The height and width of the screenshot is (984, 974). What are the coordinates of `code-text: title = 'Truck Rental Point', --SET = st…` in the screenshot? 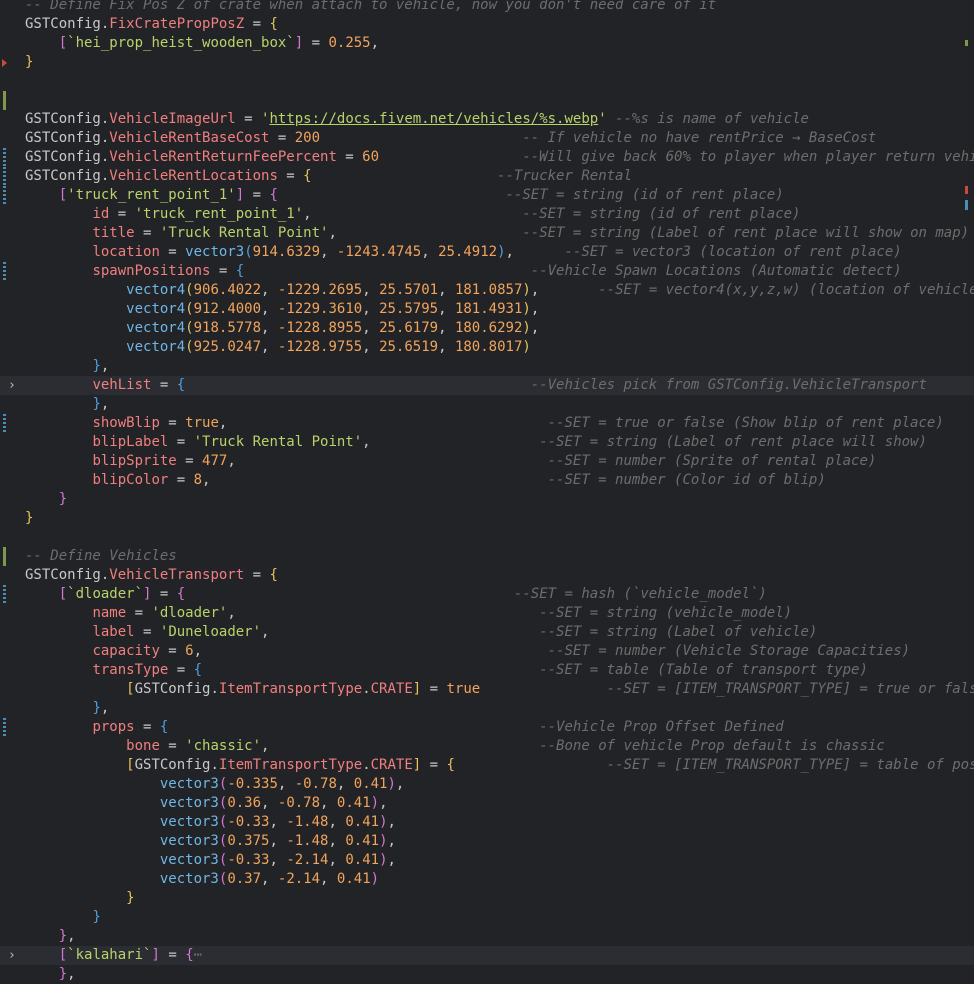 It's located at (497, 233).